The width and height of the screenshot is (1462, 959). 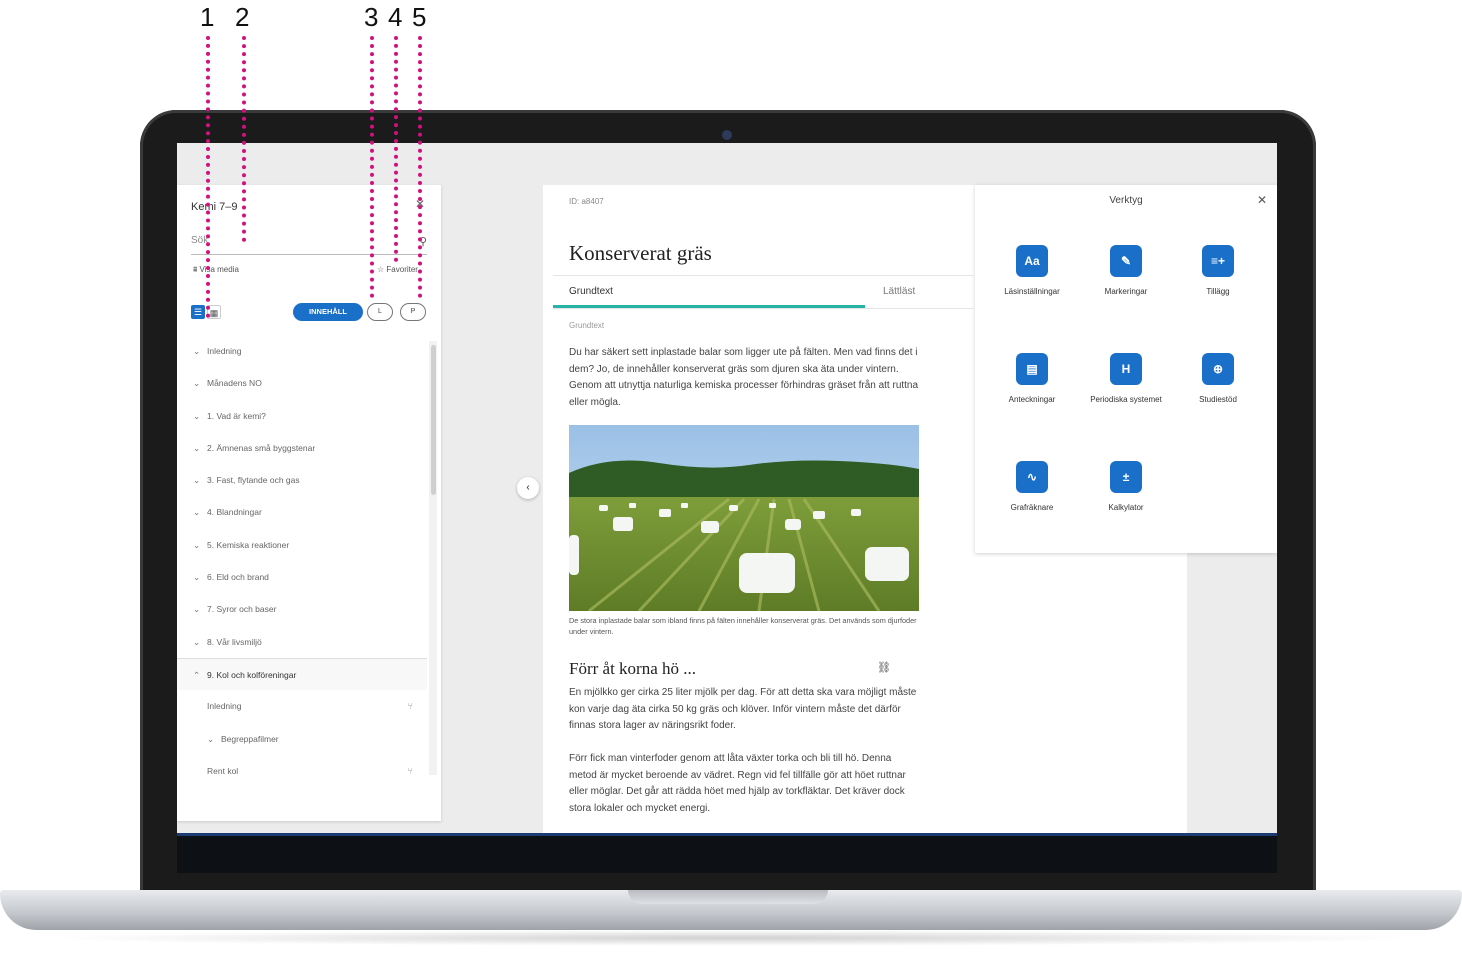 I want to click on toc-item-label: 7. Syror och baser, so click(x=242, y=609).